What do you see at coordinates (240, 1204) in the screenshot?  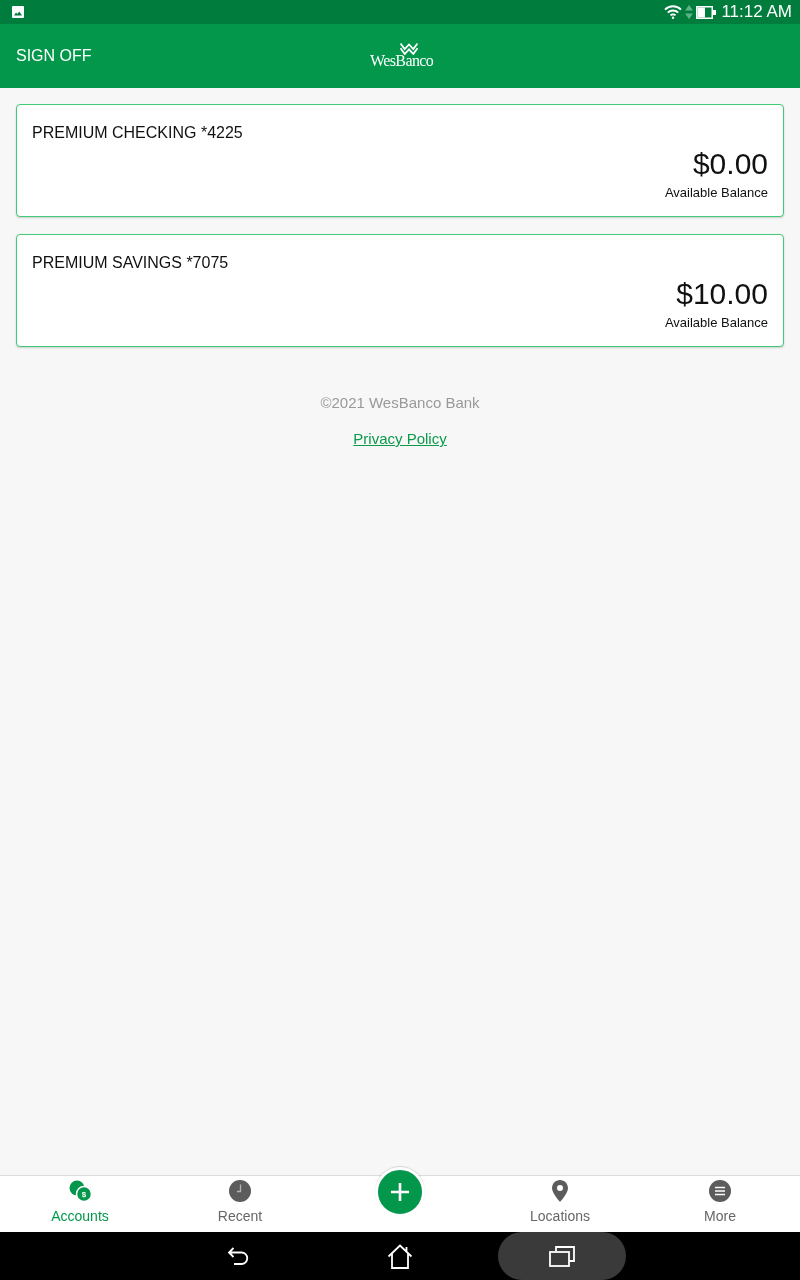 I see `nav-tab: Recent` at bounding box center [240, 1204].